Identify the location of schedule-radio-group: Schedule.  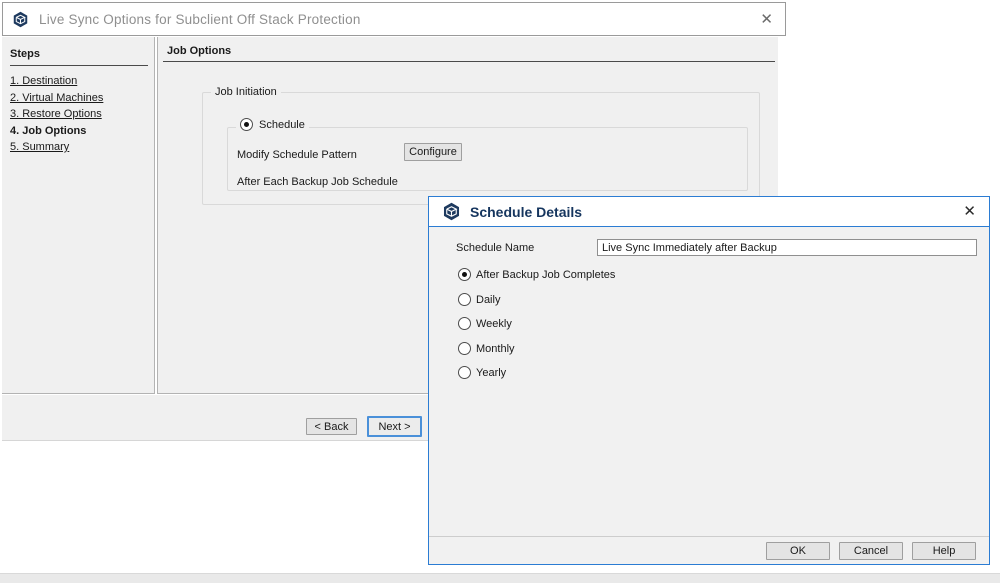
(272, 124).